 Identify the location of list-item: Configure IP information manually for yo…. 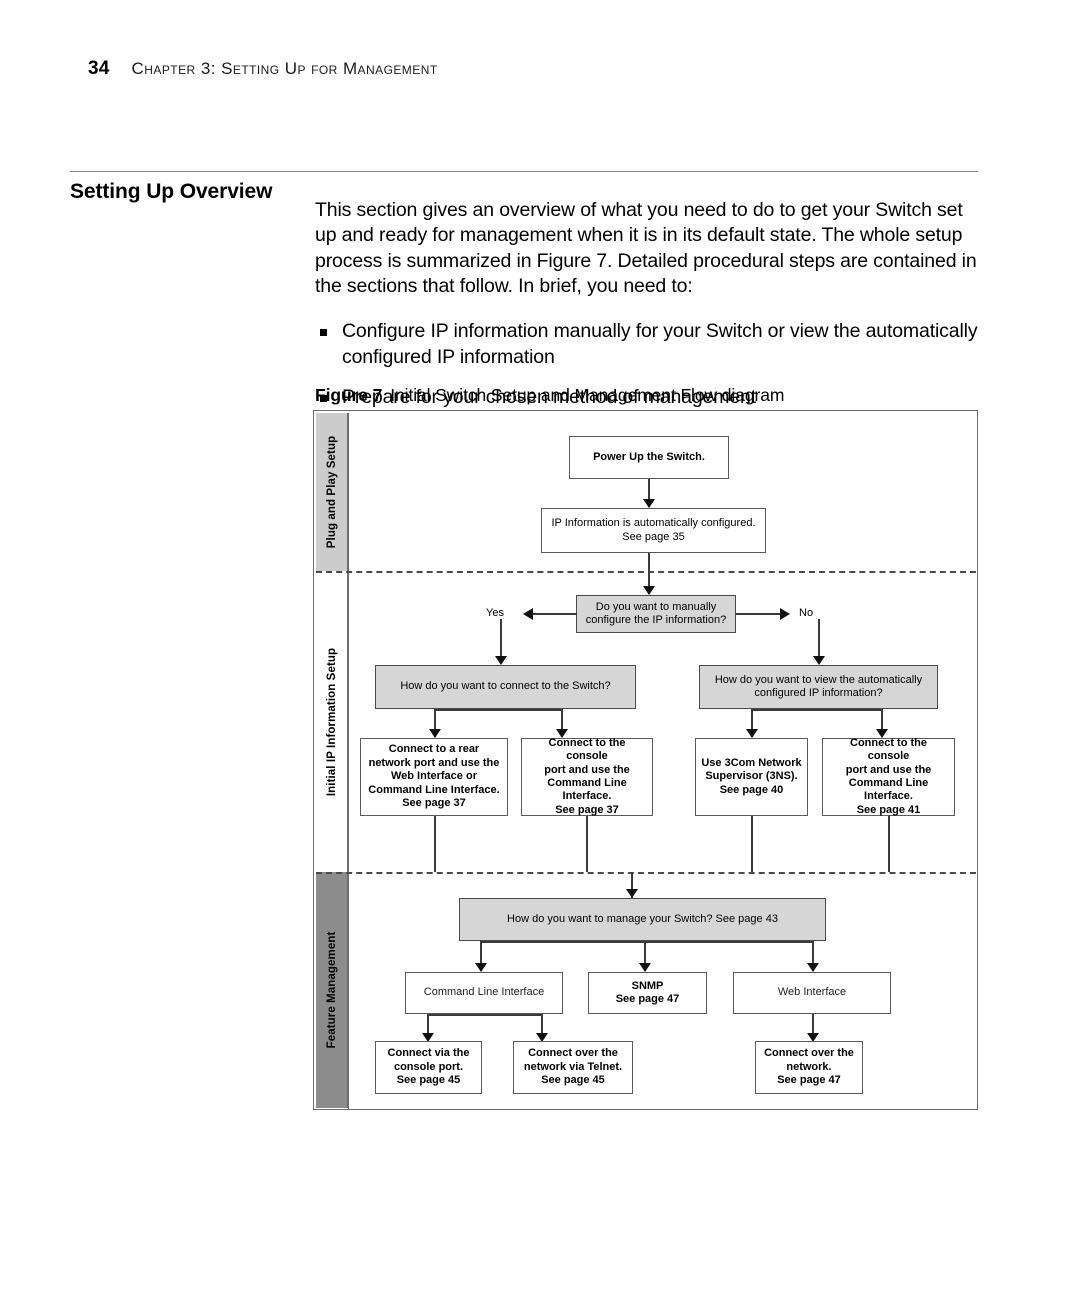
(647, 344).